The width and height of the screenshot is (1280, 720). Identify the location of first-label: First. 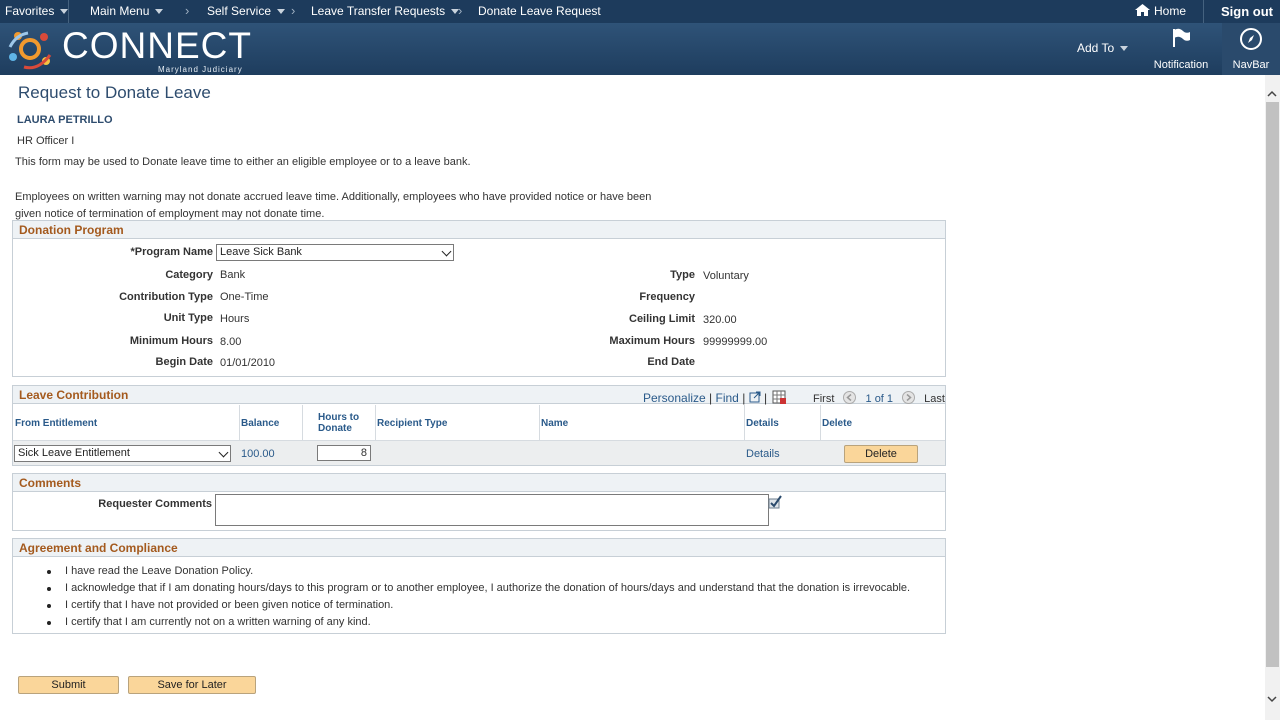
(823, 399).